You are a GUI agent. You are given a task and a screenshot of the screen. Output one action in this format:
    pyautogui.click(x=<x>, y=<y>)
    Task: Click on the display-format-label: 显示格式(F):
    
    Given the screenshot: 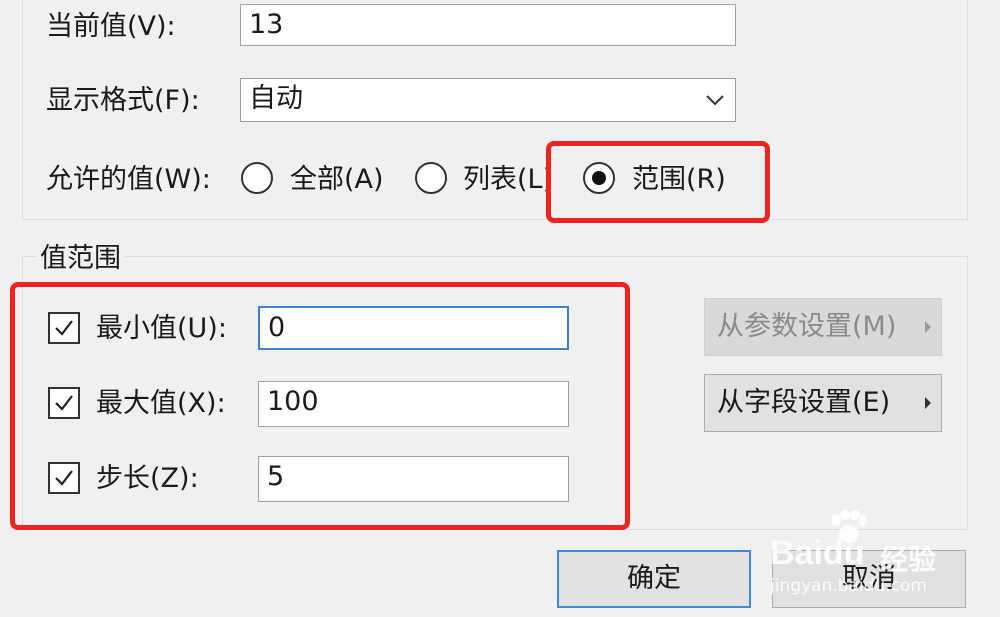 What is the action you would take?
    pyautogui.click(x=123, y=100)
    